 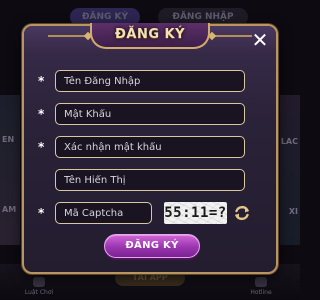 I want to click on background-left-banner: EN AM, so click(x=10, y=170).